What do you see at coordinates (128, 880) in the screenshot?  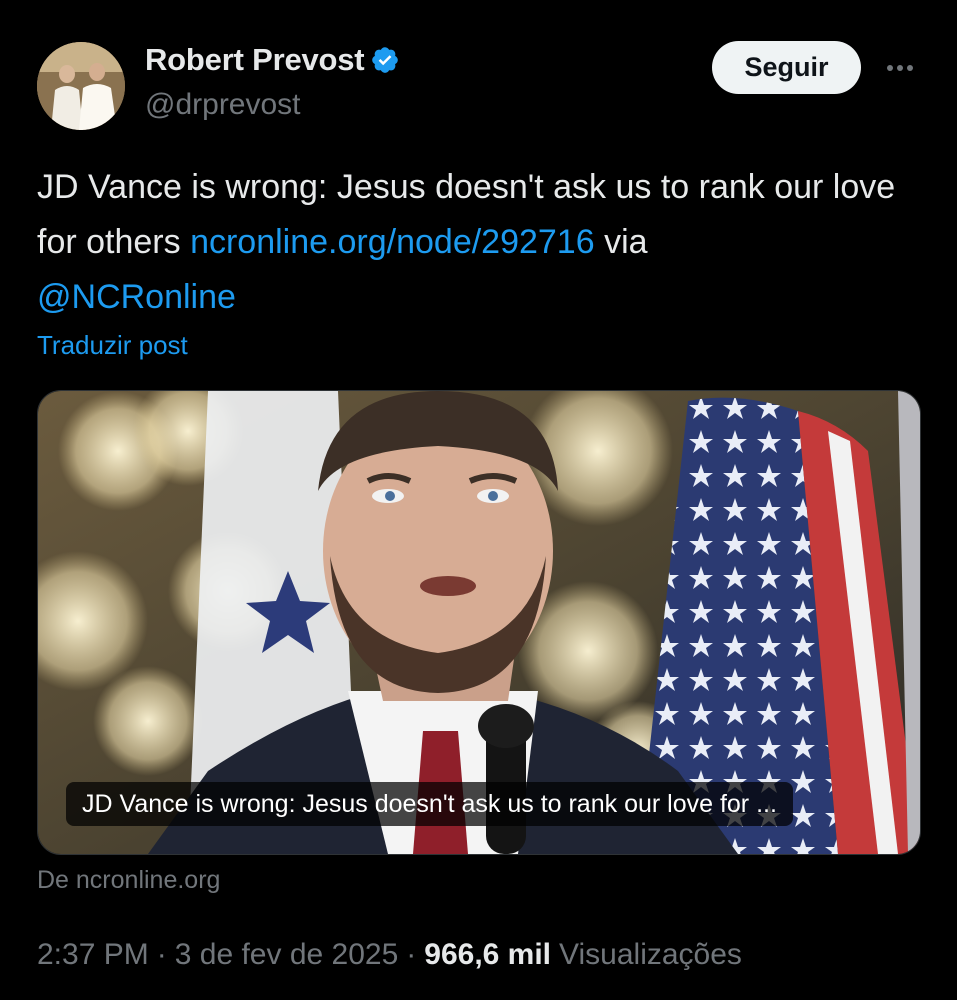 I see `card-source: De ncronline.org` at bounding box center [128, 880].